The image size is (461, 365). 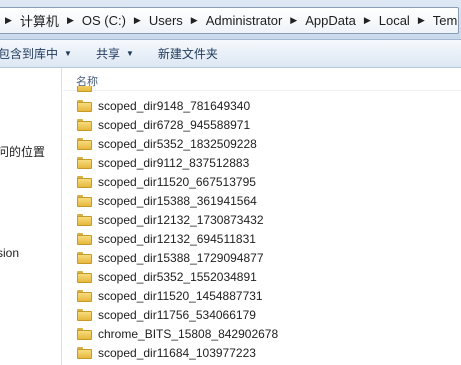 I want to click on list-item: scoped_dir11520_667513795, so click(x=166, y=181).